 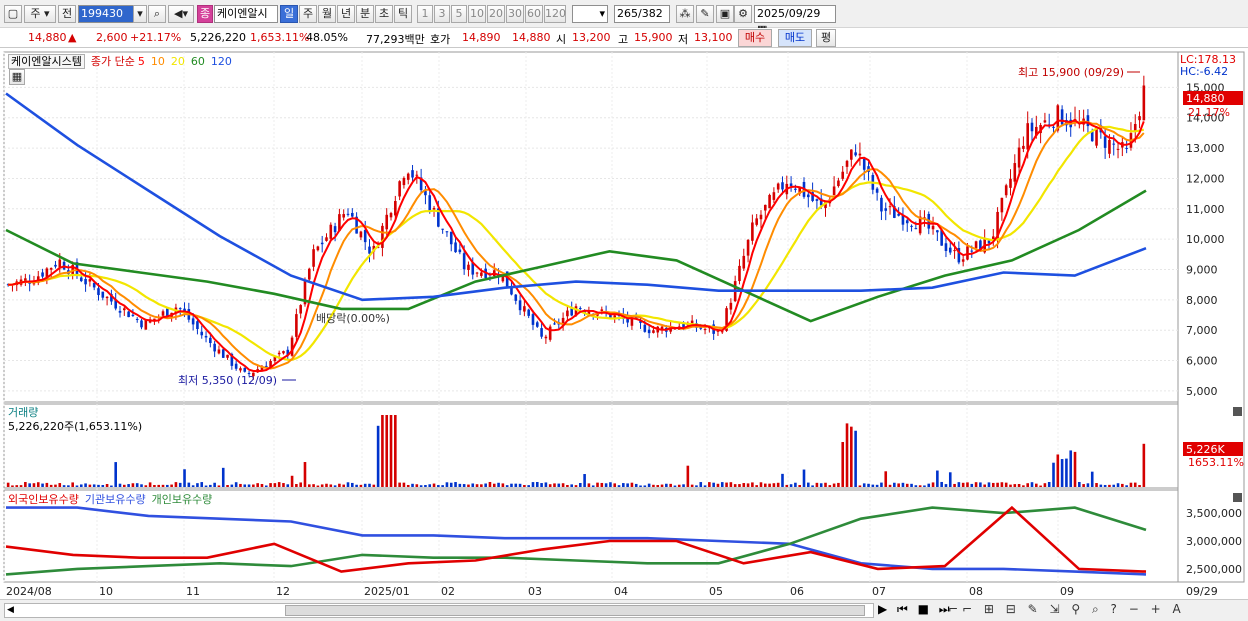 What do you see at coordinates (496, 14) in the screenshot?
I see `minute-button-4: 20` at bounding box center [496, 14].